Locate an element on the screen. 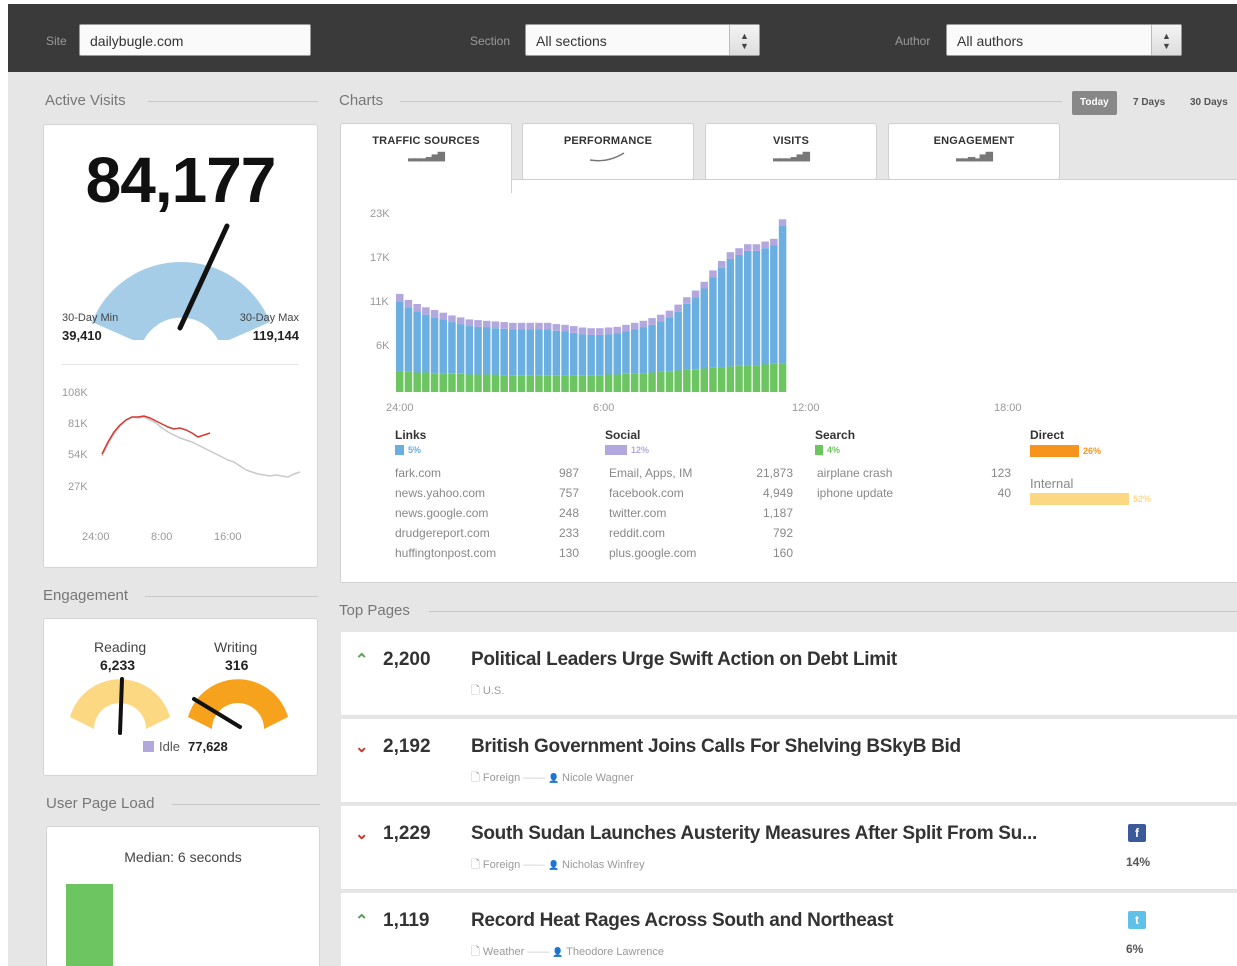 Image resolution: width=1237 pixels, height=966 pixels. range-today-button: Today is located at coordinates (1094, 103).